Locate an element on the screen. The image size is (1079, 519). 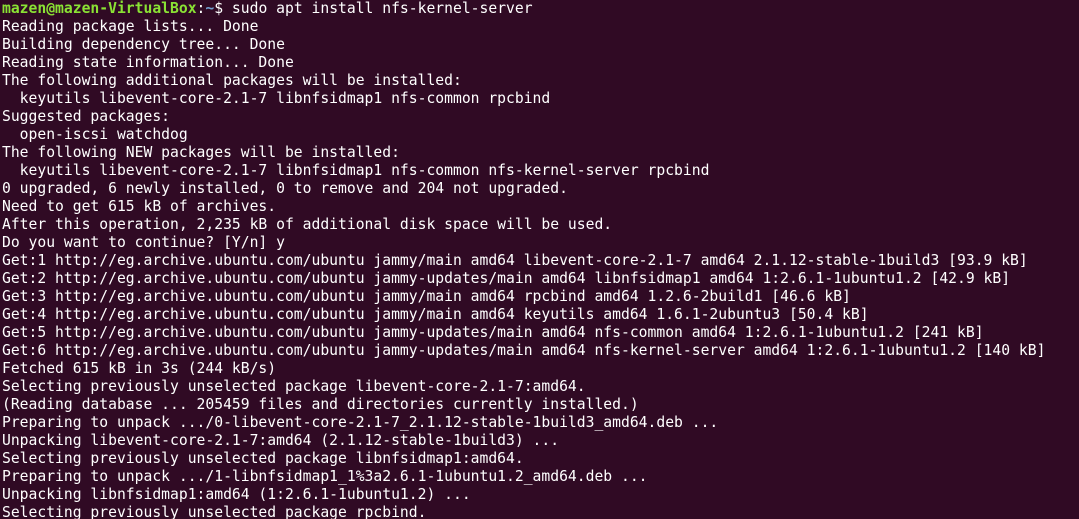
output-line: open-iscsi watchdog is located at coordinates (95, 134).